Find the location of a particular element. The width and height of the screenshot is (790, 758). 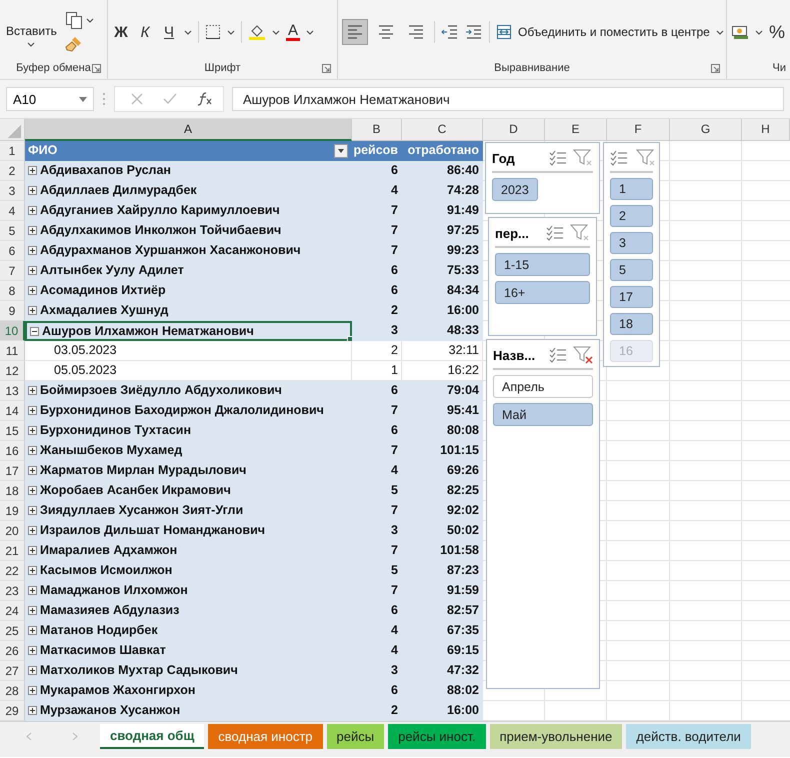

check-icon is located at coordinates (170, 99).